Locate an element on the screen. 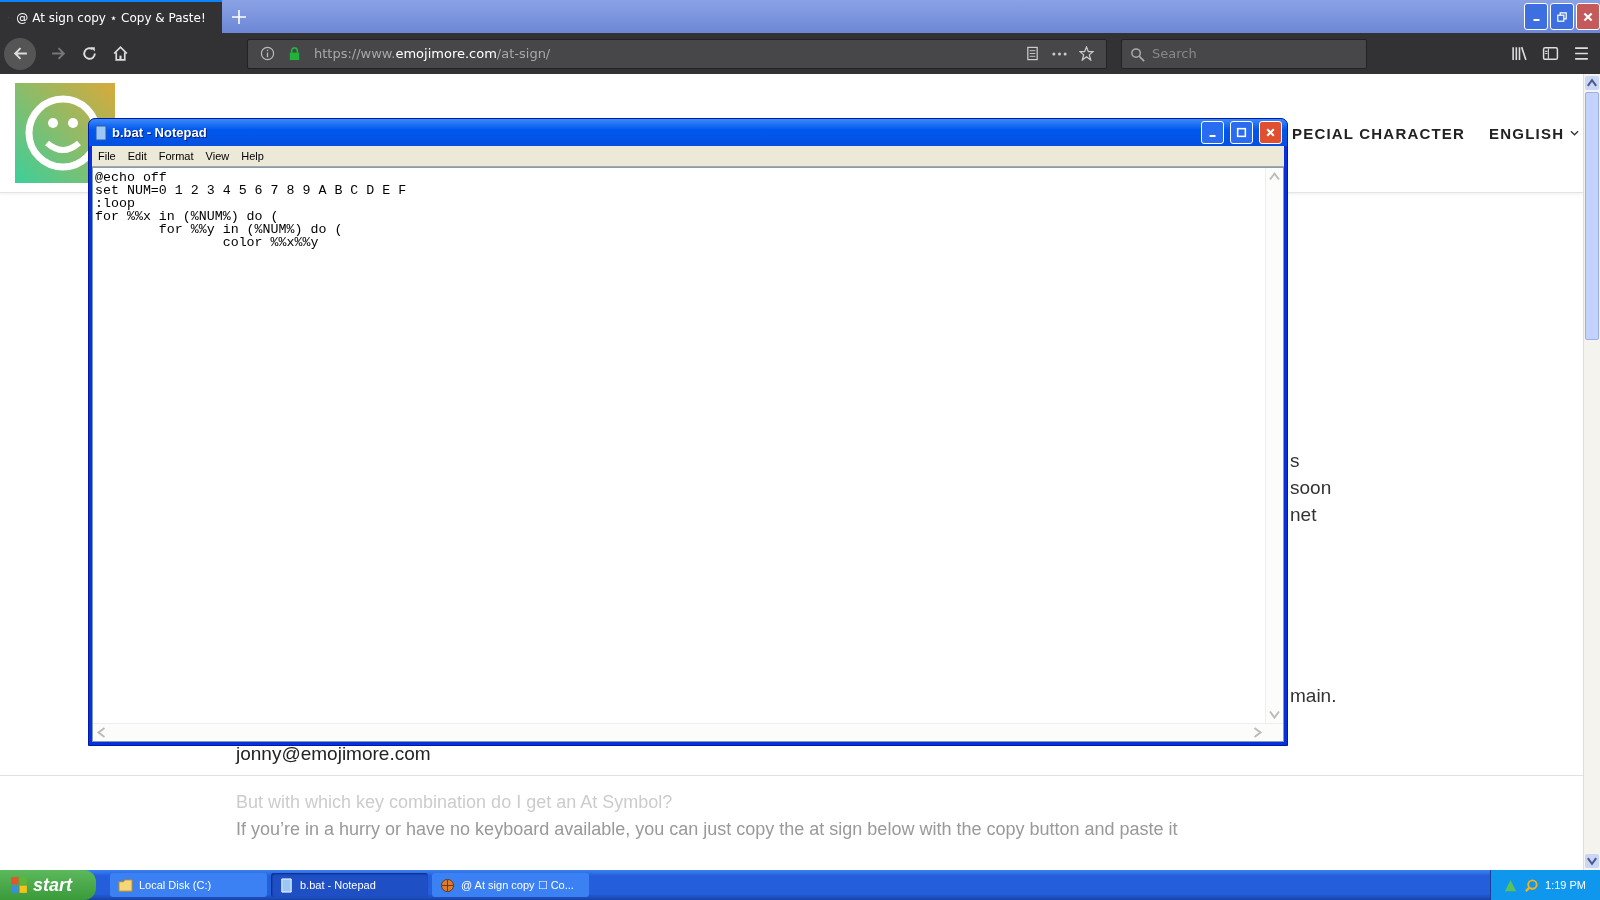 The image size is (1600, 900). body-text: net is located at coordinates (1303, 515).